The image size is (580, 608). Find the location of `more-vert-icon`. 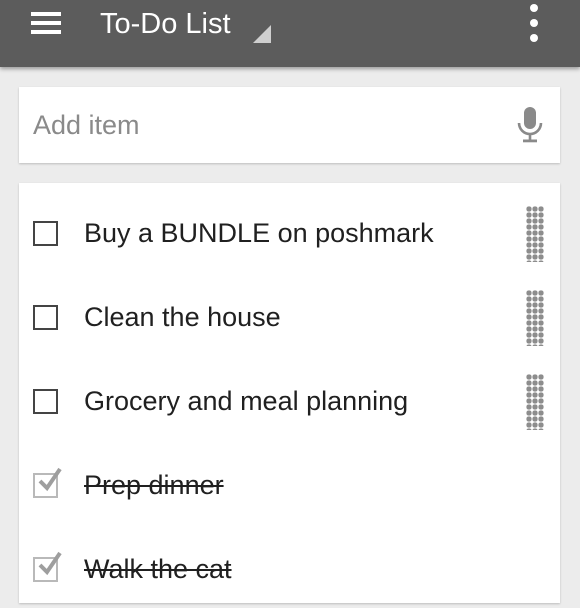

more-vert-icon is located at coordinates (535, 23).